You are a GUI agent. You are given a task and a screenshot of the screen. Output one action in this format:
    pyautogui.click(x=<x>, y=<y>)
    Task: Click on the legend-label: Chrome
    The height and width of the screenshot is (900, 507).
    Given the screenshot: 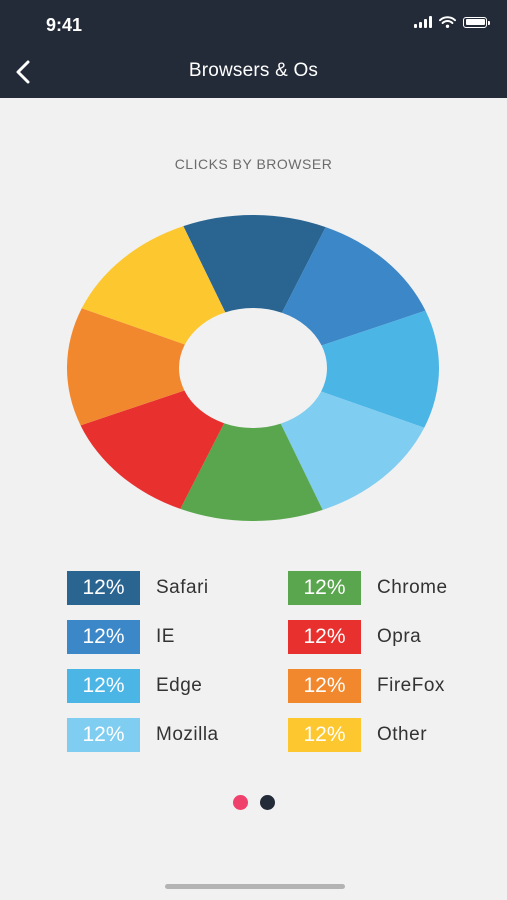 What is the action you would take?
    pyautogui.click(x=412, y=587)
    